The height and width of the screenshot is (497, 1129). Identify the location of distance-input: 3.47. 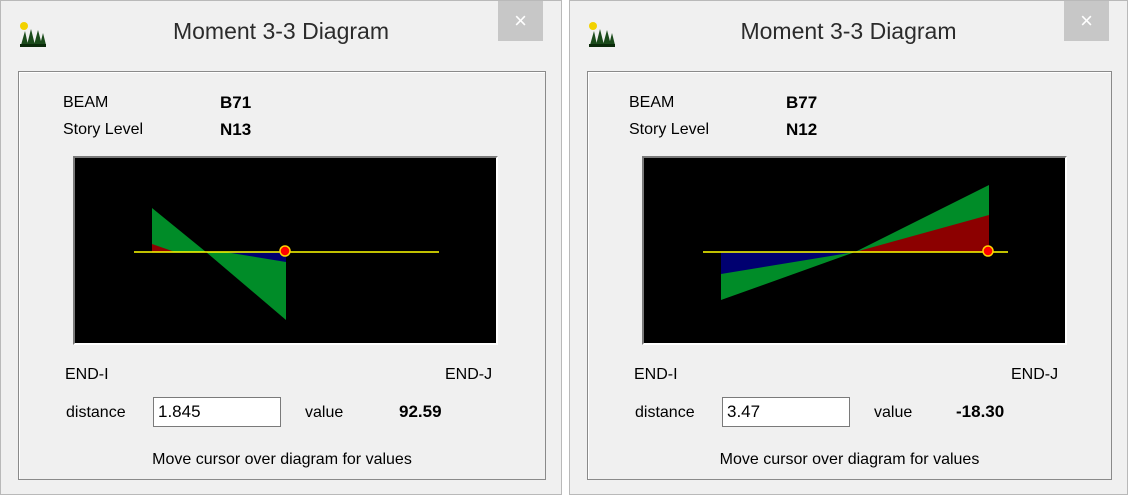
(786, 412).